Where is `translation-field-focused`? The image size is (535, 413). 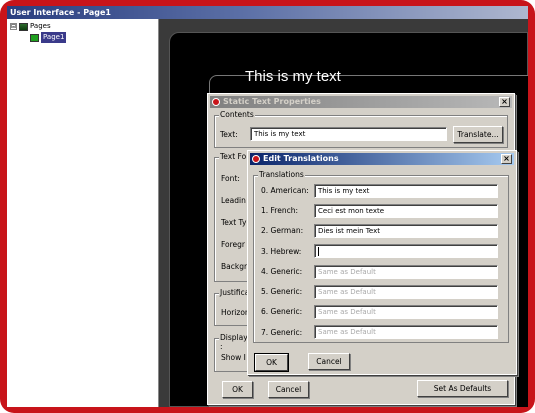 translation-field-focused is located at coordinates (406, 251).